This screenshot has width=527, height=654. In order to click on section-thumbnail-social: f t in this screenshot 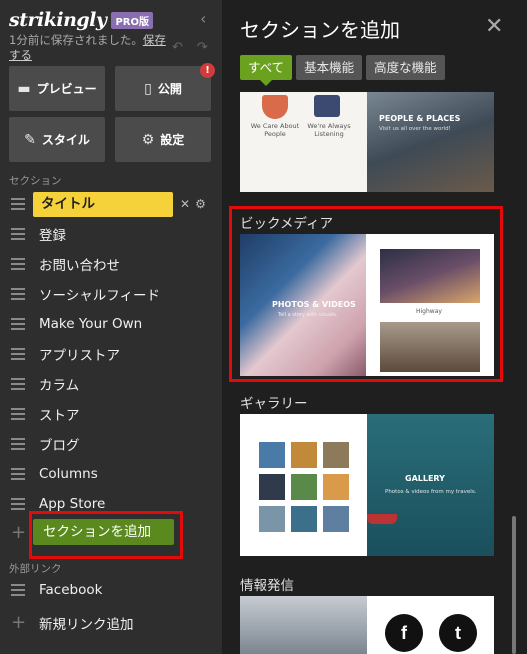, I will do `click(367, 625)`.